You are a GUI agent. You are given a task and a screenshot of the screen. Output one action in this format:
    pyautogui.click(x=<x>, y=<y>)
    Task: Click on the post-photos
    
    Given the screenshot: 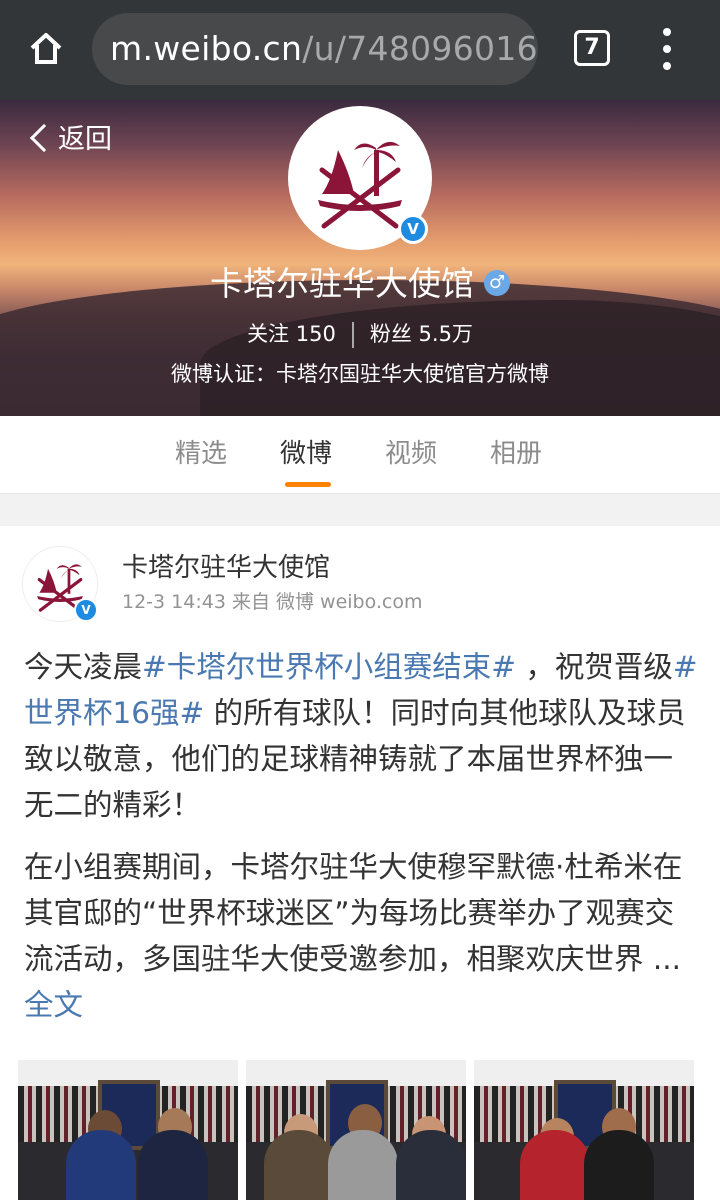 What is the action you would take?
    pyautogui.click(x=360, y=1130)
    